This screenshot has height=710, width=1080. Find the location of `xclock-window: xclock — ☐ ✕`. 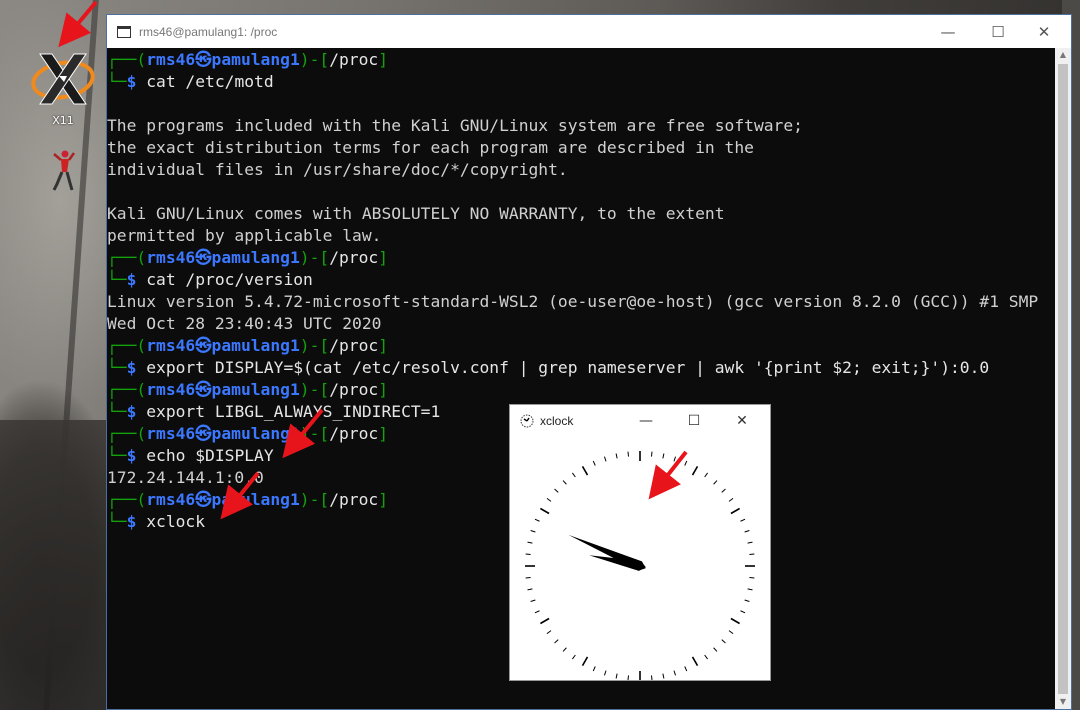

xclock-window: xclock — ☐ ✕ is located at coordinates (640, 542).